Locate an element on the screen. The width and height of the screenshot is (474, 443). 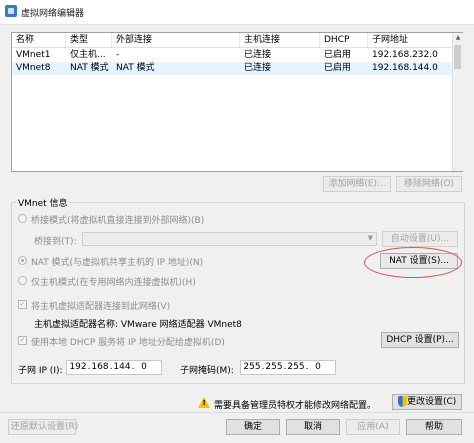
connect-adapter-label: 将主机虚拟适配器连接到此网络(V) is located at coordinates (101, 307).